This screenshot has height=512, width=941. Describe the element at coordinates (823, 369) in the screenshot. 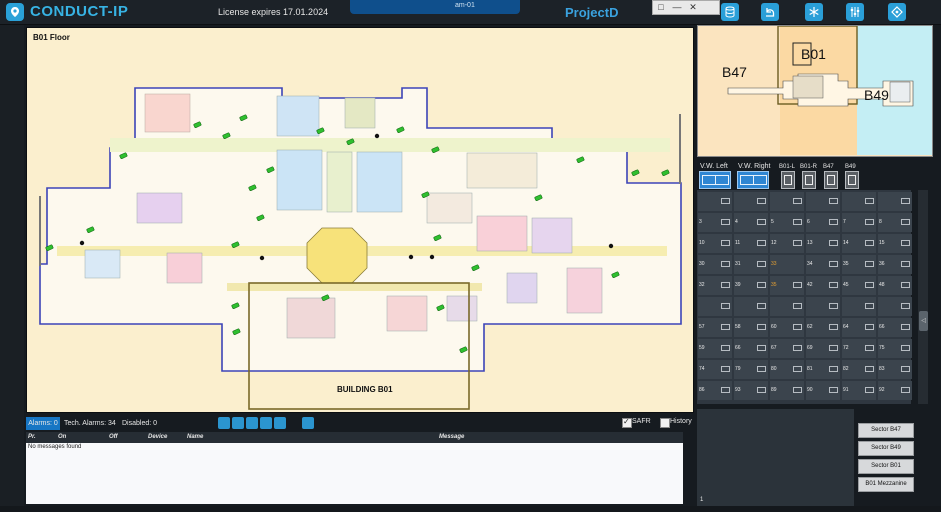

I see `camera-cell: 81` at that location.